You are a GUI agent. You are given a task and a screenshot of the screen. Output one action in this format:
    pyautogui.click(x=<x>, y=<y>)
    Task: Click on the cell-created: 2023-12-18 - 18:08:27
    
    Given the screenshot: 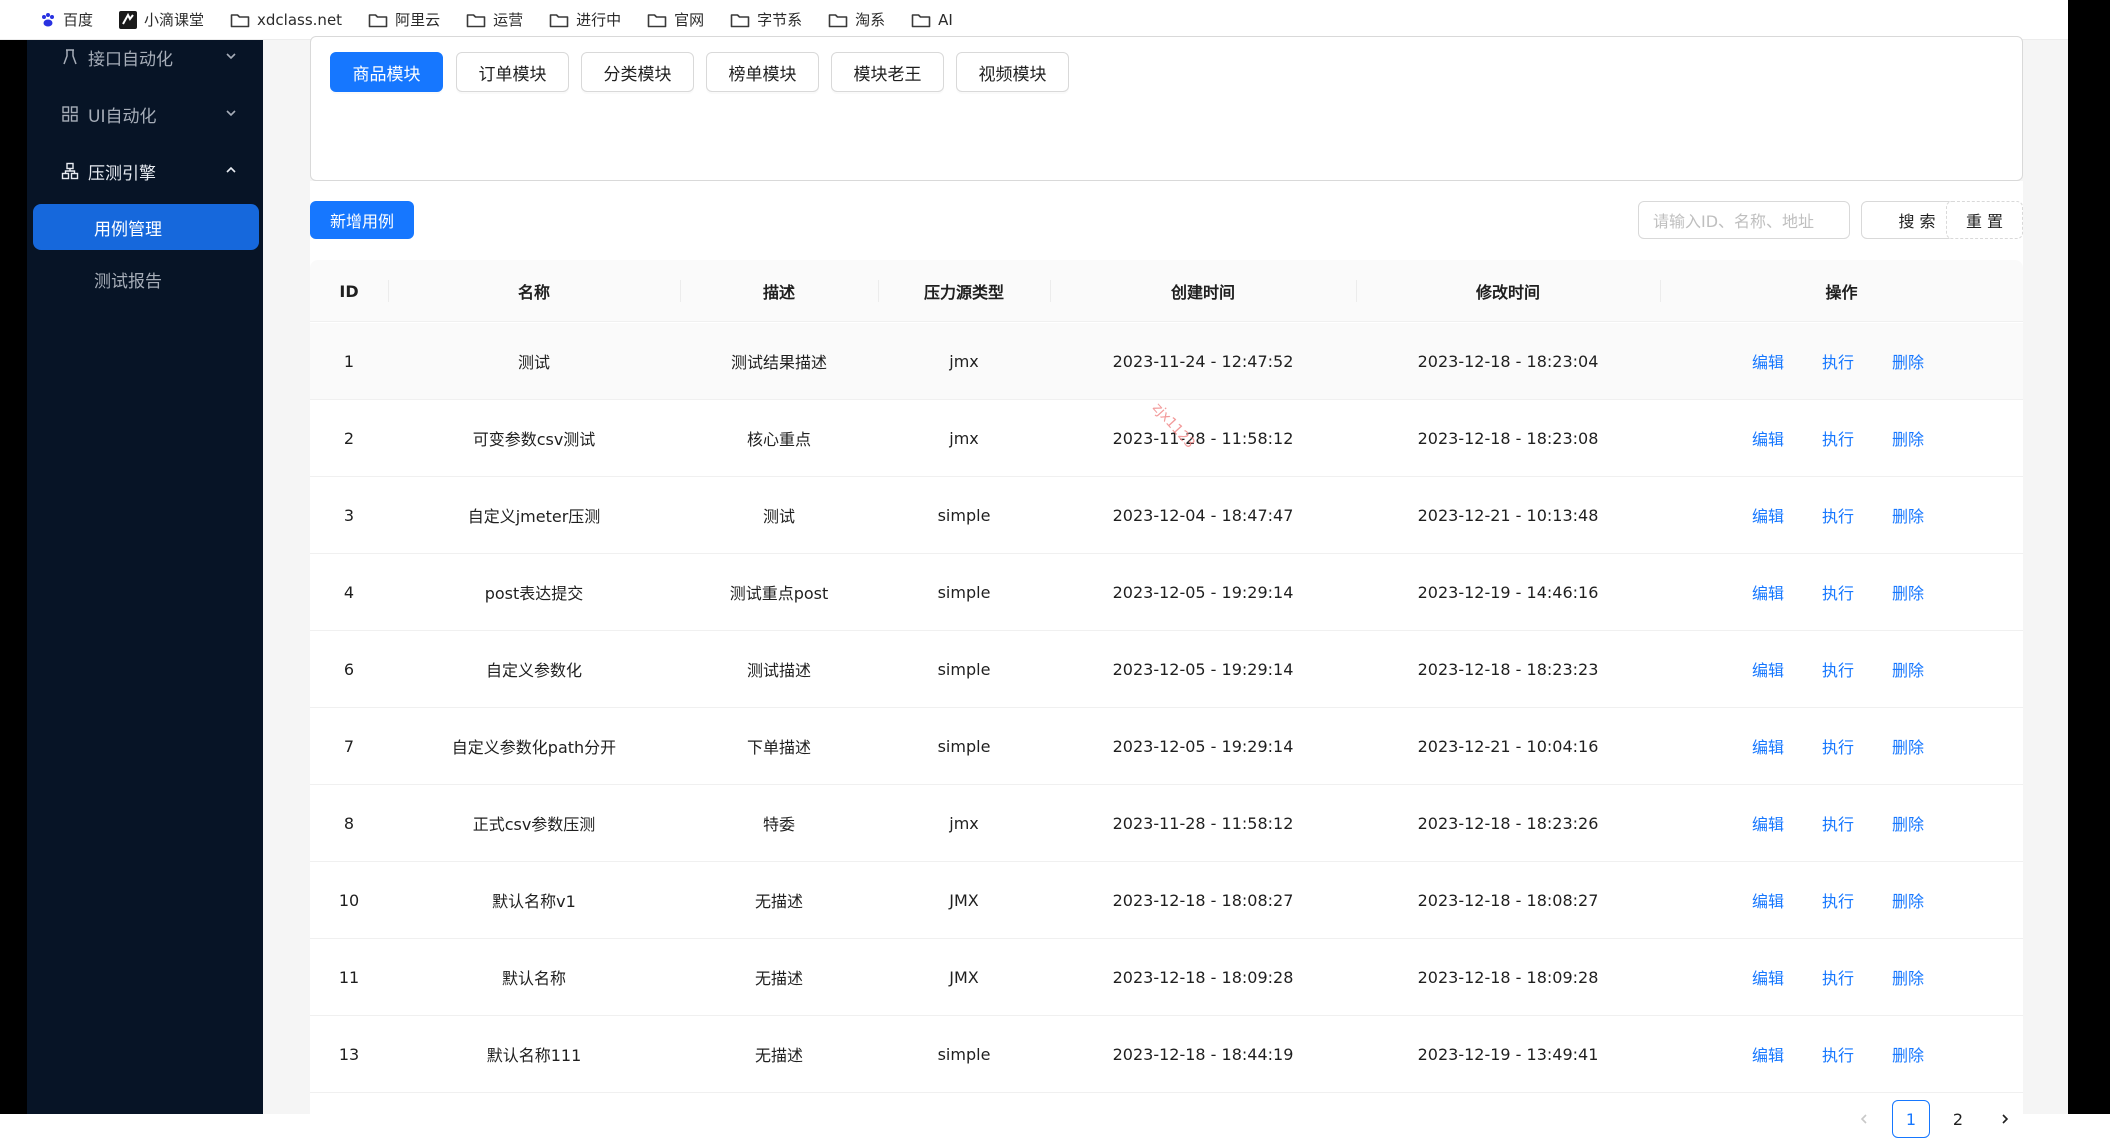 What is the action you would take?
    pyautogui.click(x=1203, y=900)
    